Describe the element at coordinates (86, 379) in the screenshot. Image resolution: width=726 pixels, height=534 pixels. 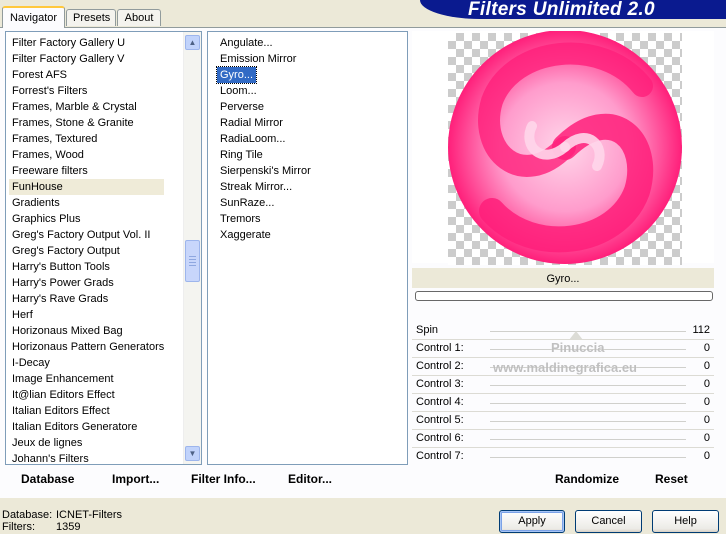
I see `category-item: Image Enhancement` at that location.